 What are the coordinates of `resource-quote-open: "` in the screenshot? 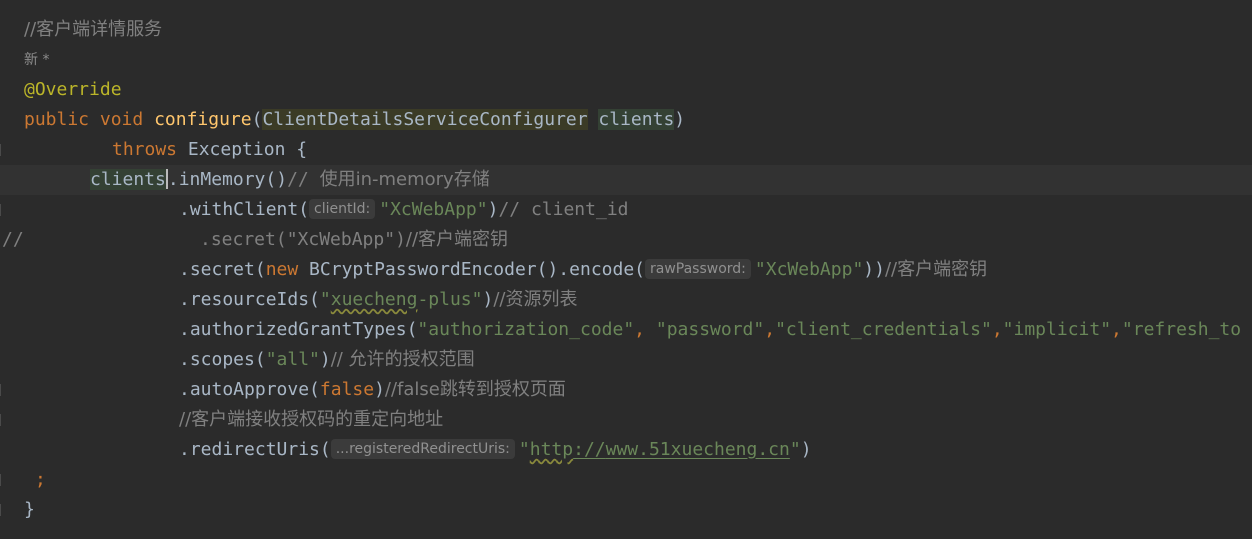 It's located at (325, 299).